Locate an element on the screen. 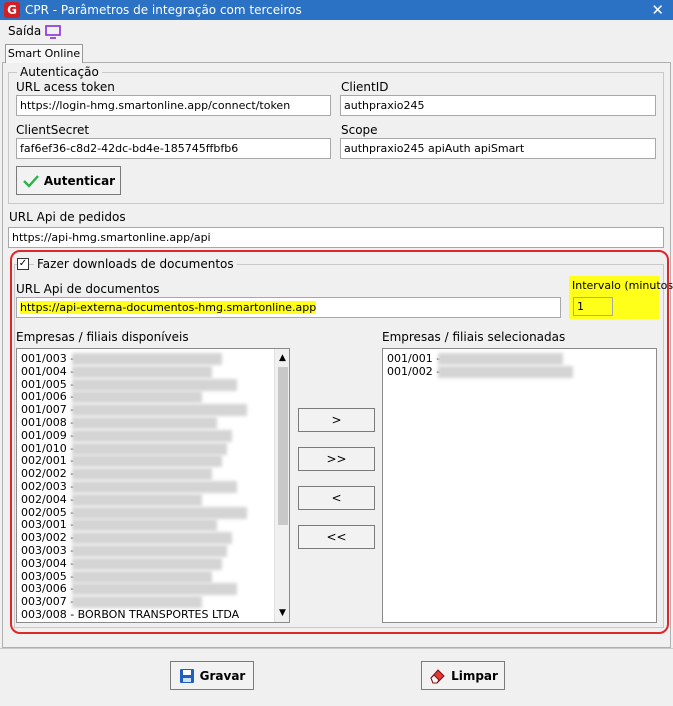 The width and height of the screenshot is (673, 706). scope-label: Scope is located at coordinates (359, 130).